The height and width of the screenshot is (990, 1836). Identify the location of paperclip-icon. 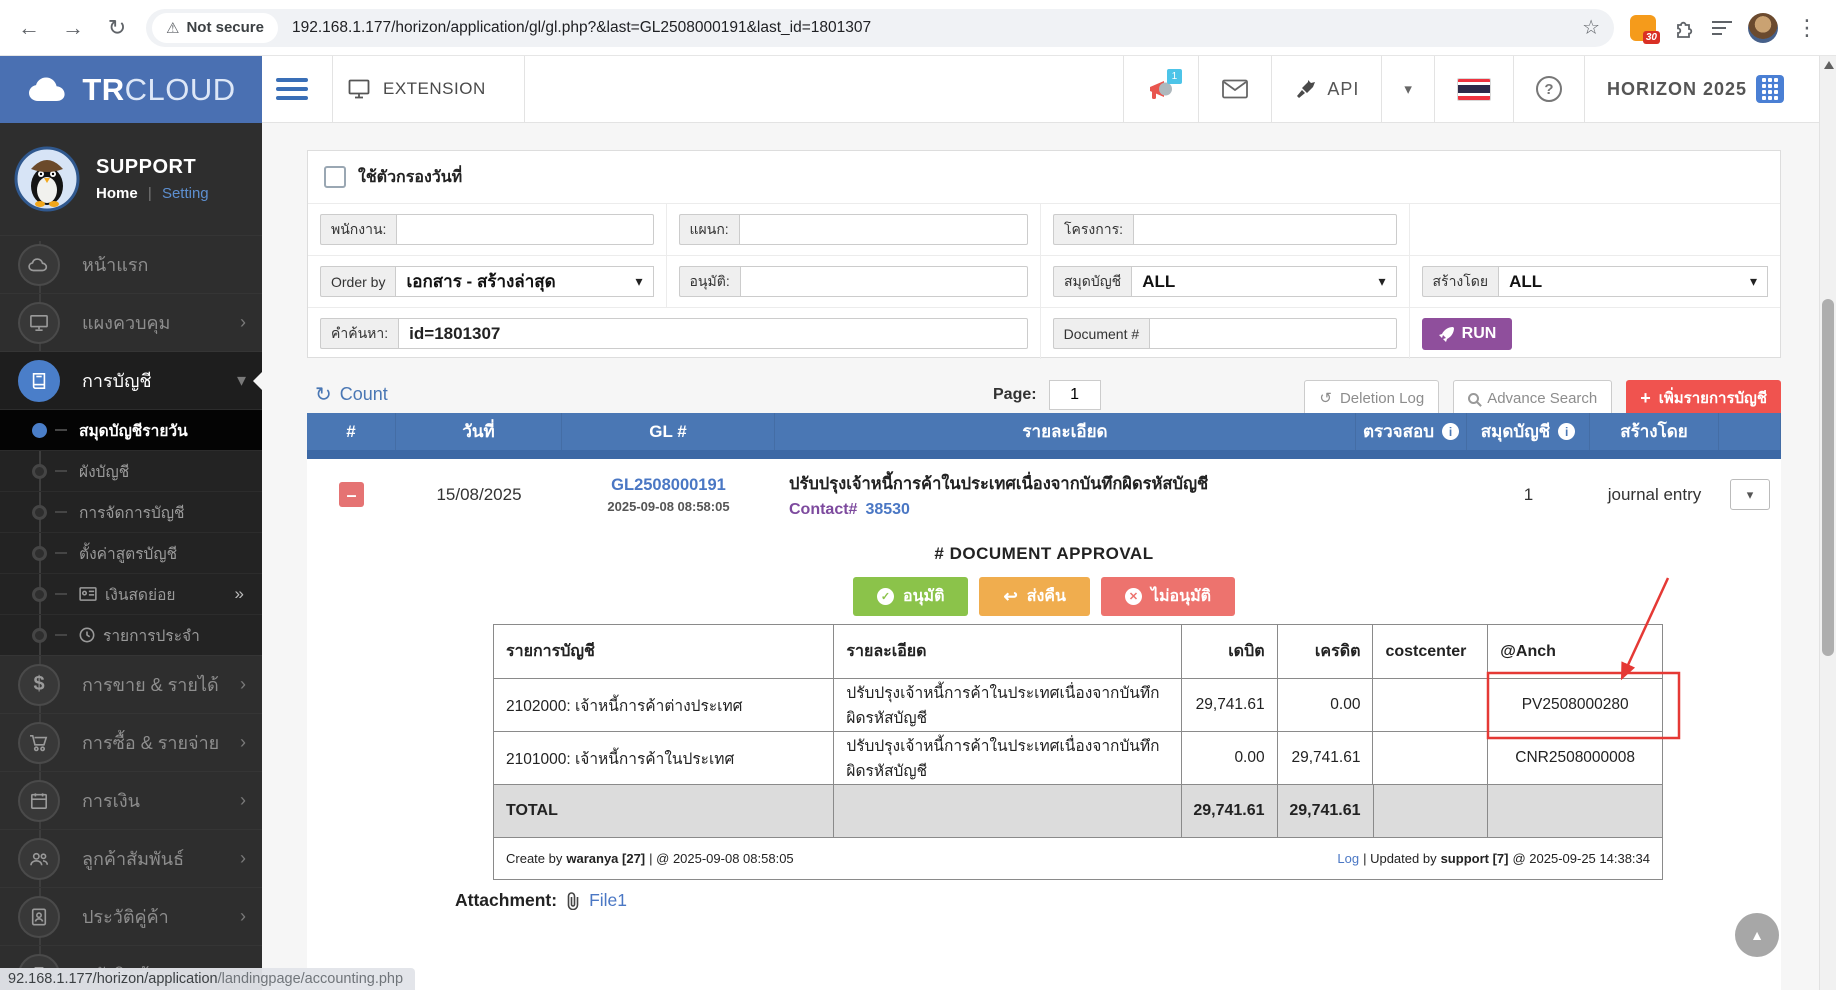
(573, 900).